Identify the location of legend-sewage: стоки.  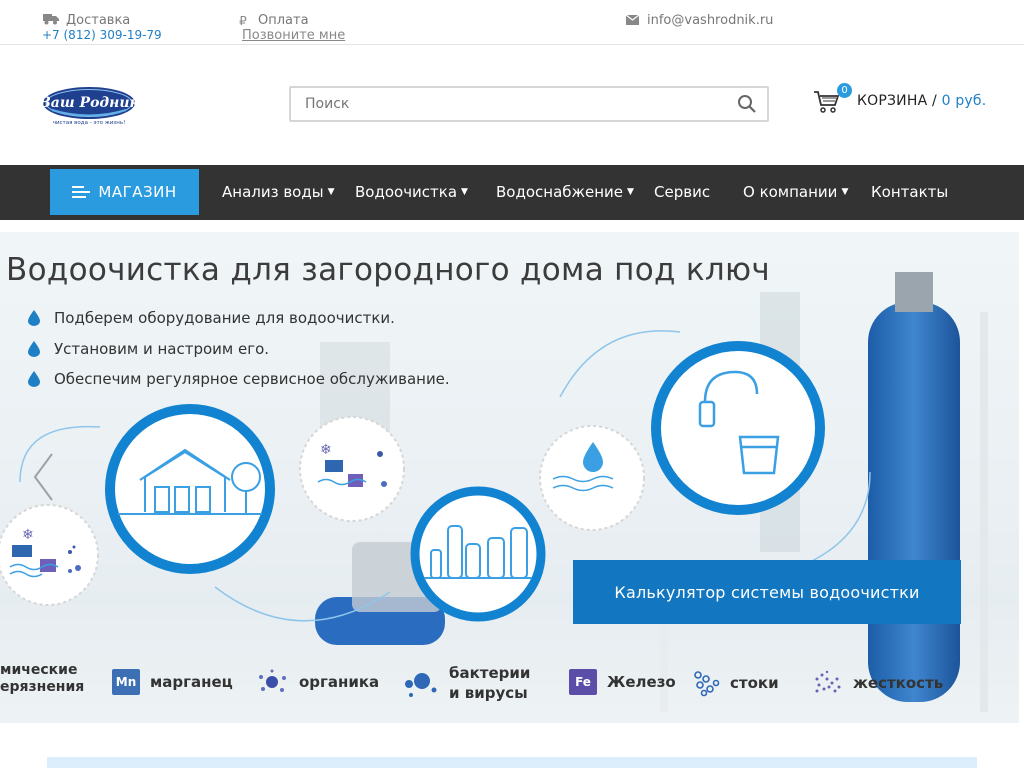
(735, 683).